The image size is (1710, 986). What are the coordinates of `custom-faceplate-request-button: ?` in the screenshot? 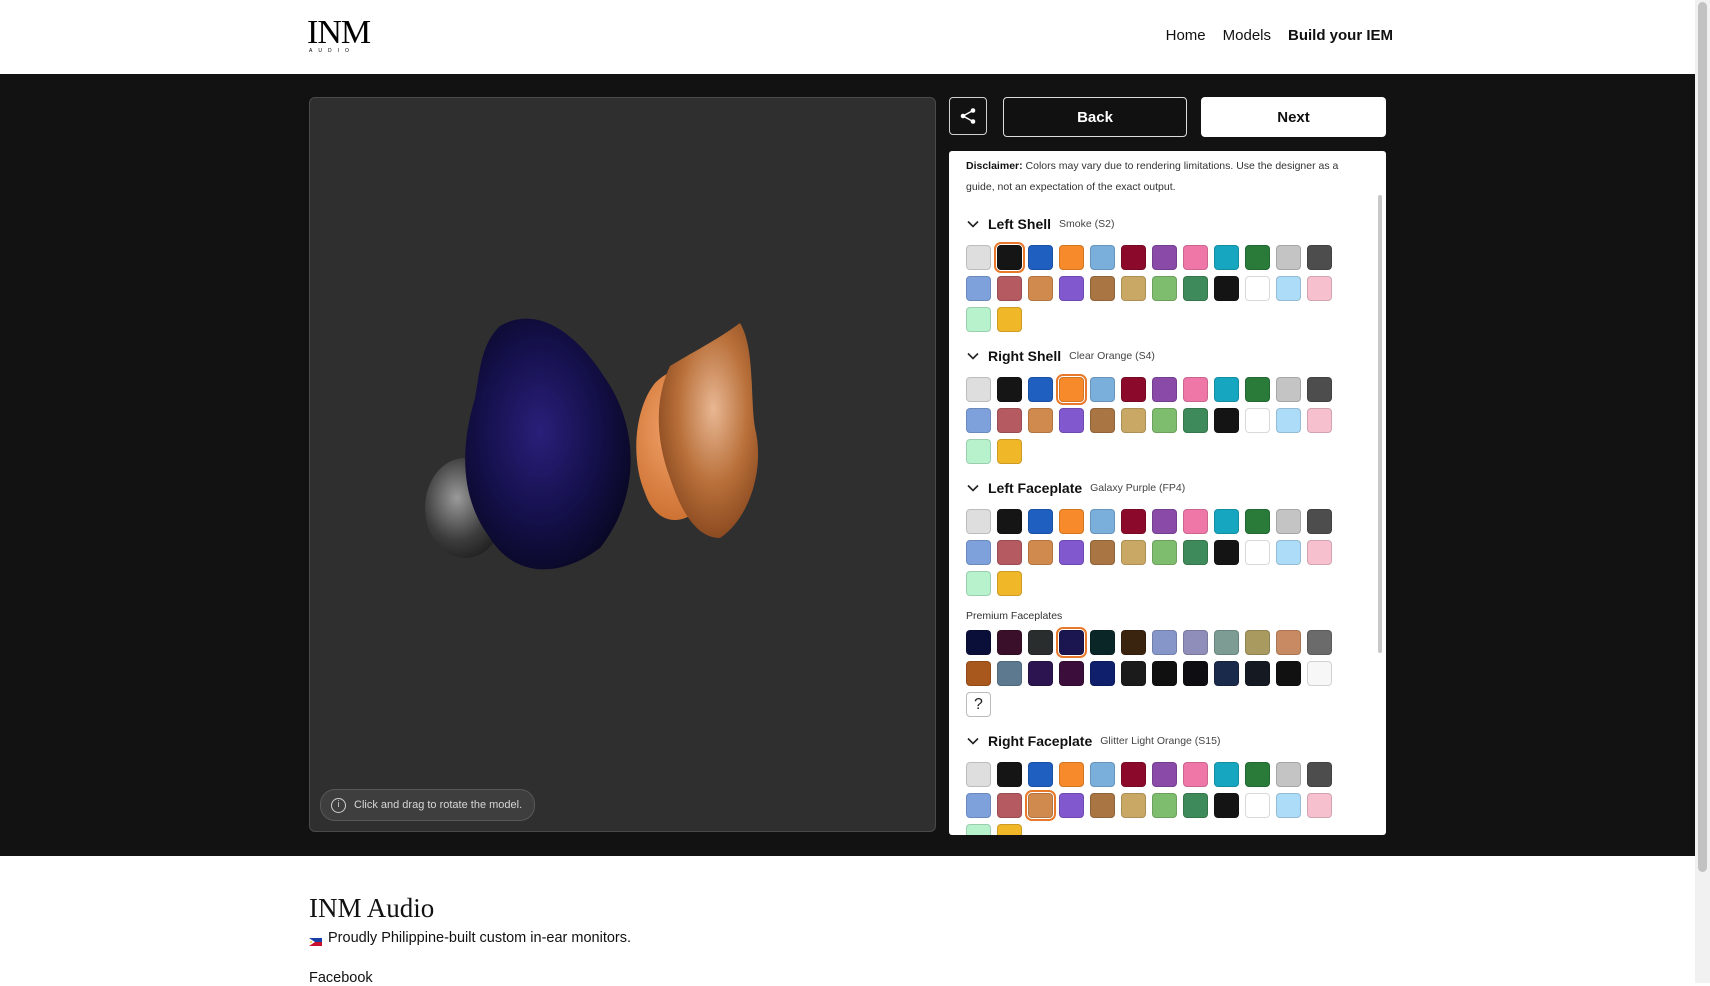 It's located at (978, 704).